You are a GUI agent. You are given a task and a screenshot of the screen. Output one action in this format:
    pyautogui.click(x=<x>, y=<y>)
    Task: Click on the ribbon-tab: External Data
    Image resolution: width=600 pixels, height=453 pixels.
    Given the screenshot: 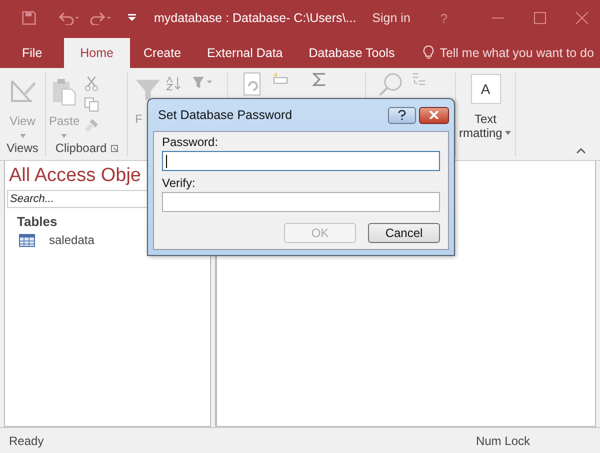 What is the action you would take?
    pyautogui.click(x=245, y=53)
    